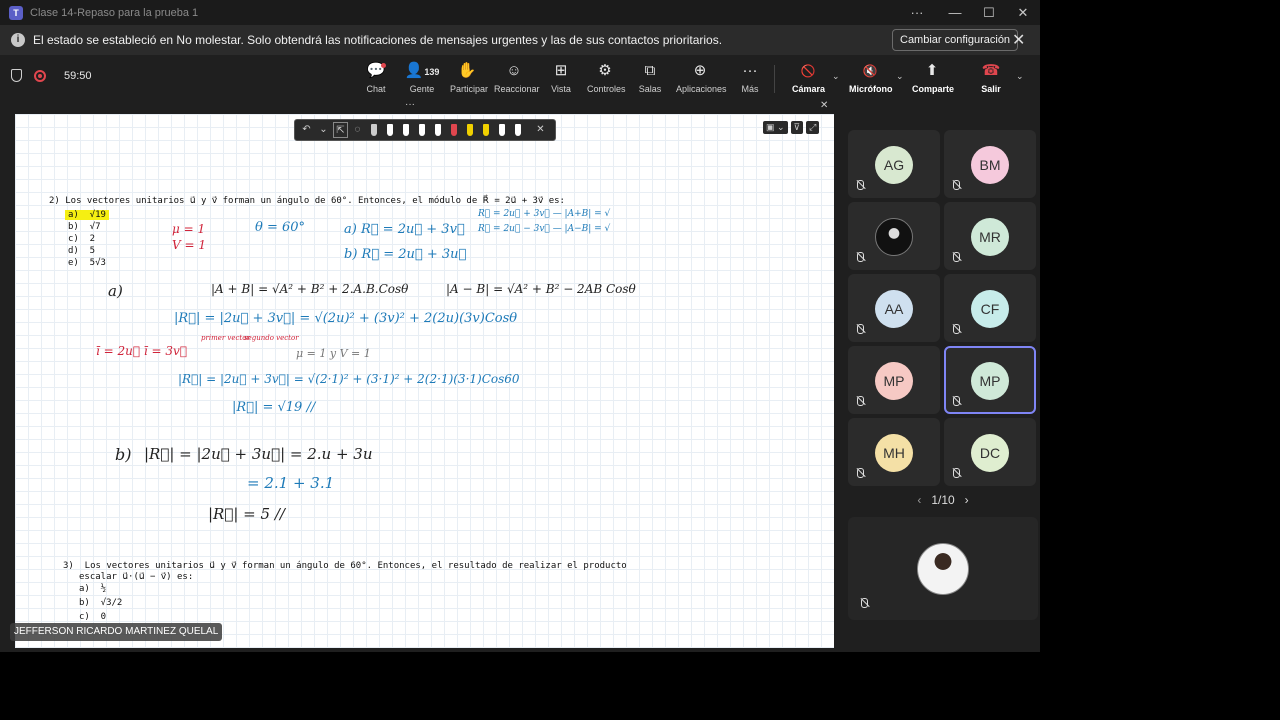 This screenshot has height=720, width=1280. Describe the element at coordinates (16, 12) in the screenshot. I see `teams-logo-icon: T` at that location.